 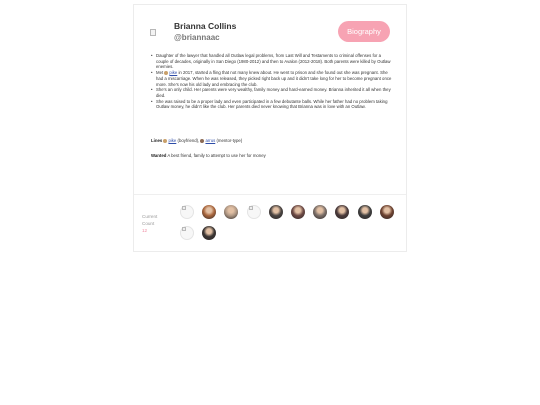 I want to click on arrus-avatar-icon, so click(x=202, y=140).